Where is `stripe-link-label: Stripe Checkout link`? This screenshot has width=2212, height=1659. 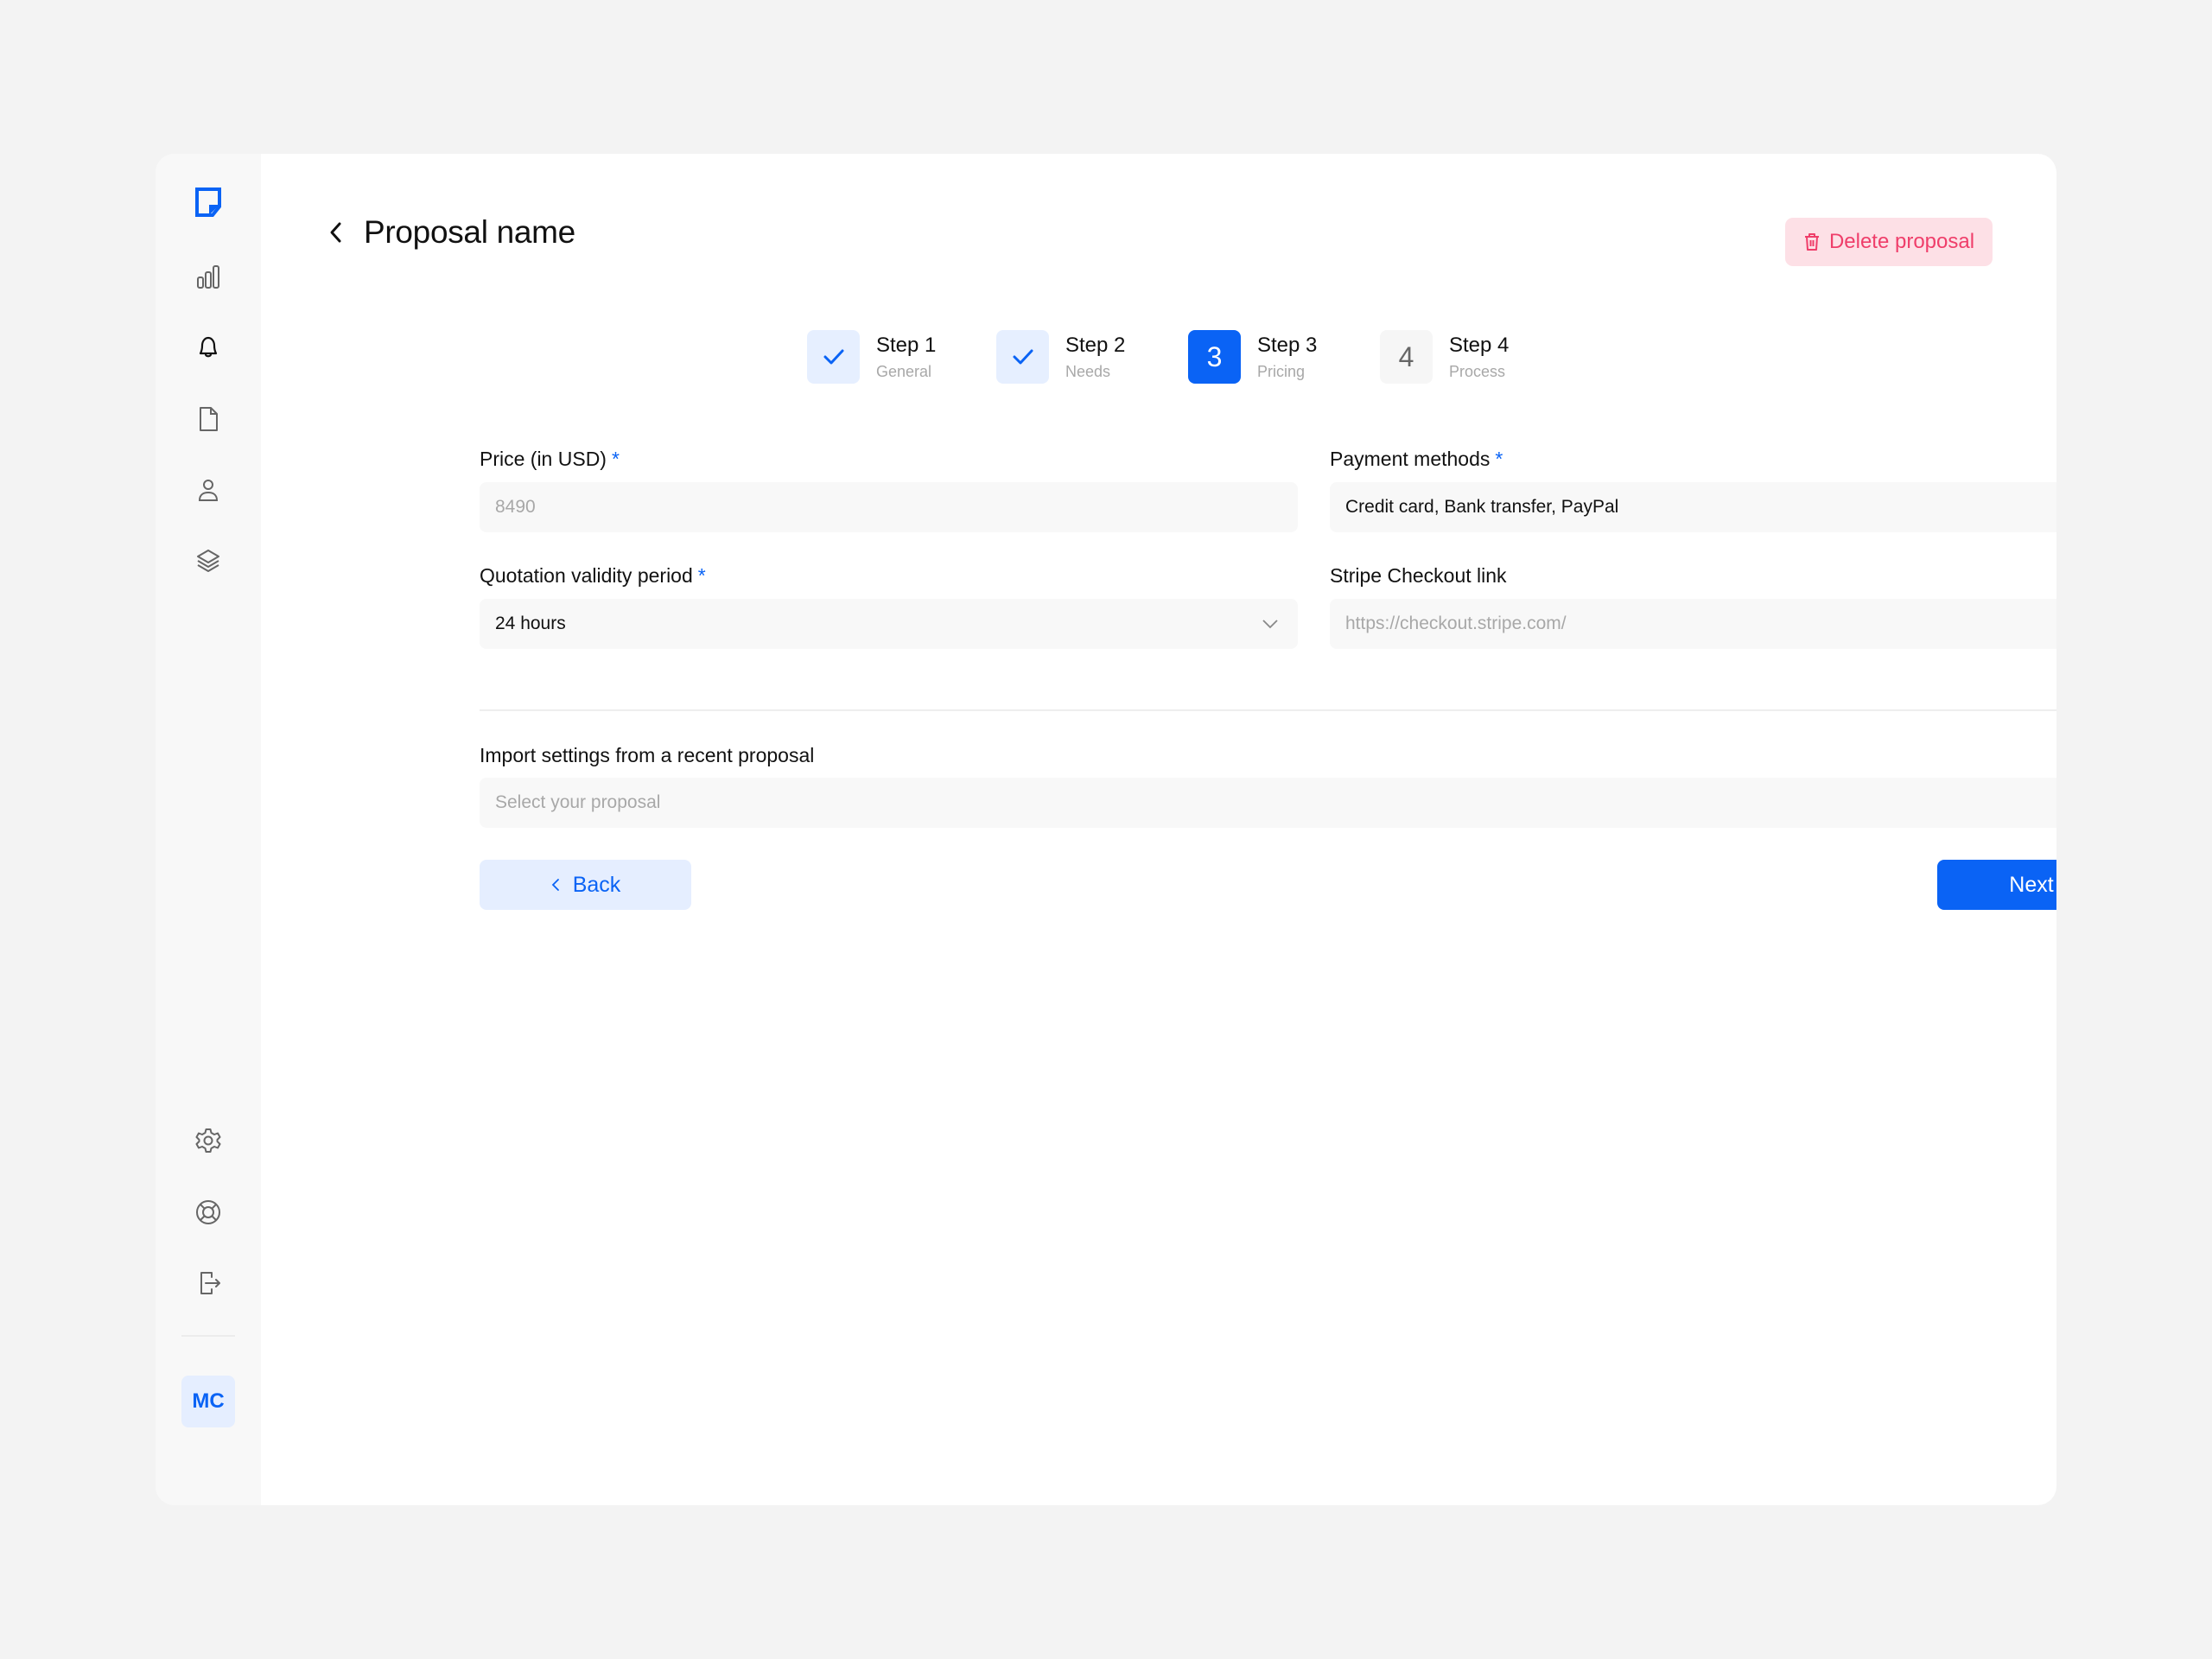 stripe-link-label: Stripe Checkout link is located at coordinates (1418, 575).